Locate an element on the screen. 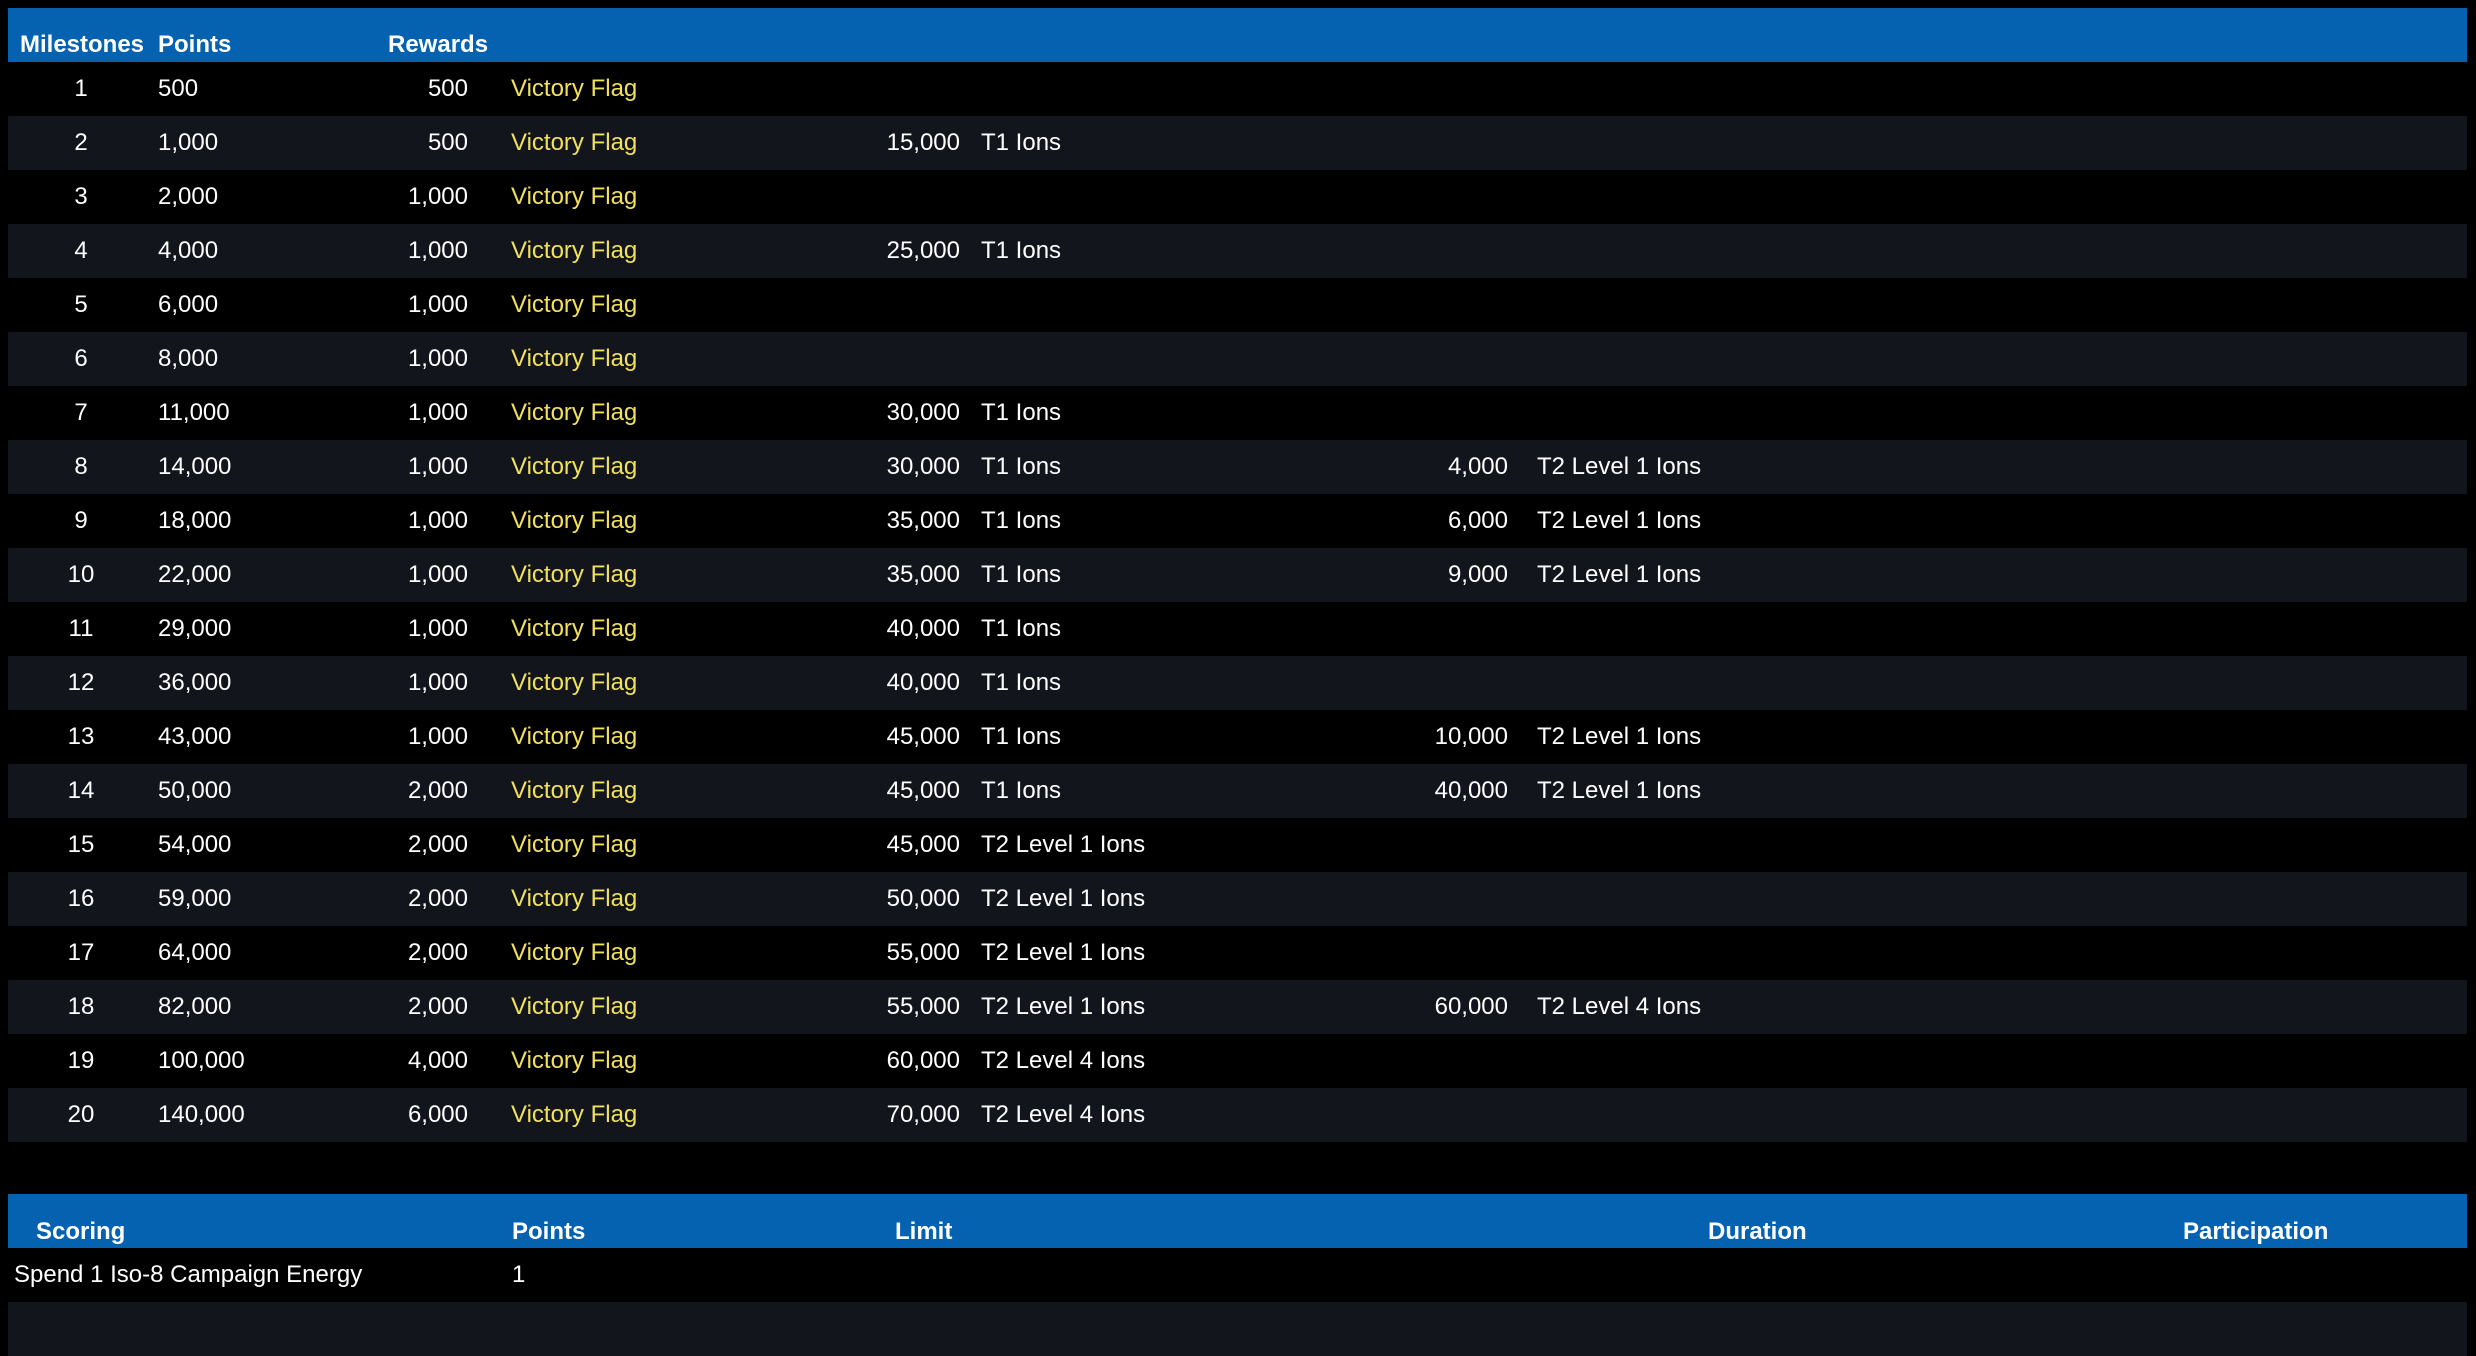 This screenshot has width=2476, height=1356. reward-2-amount: 25,000 is located at coordinates (923, 250).